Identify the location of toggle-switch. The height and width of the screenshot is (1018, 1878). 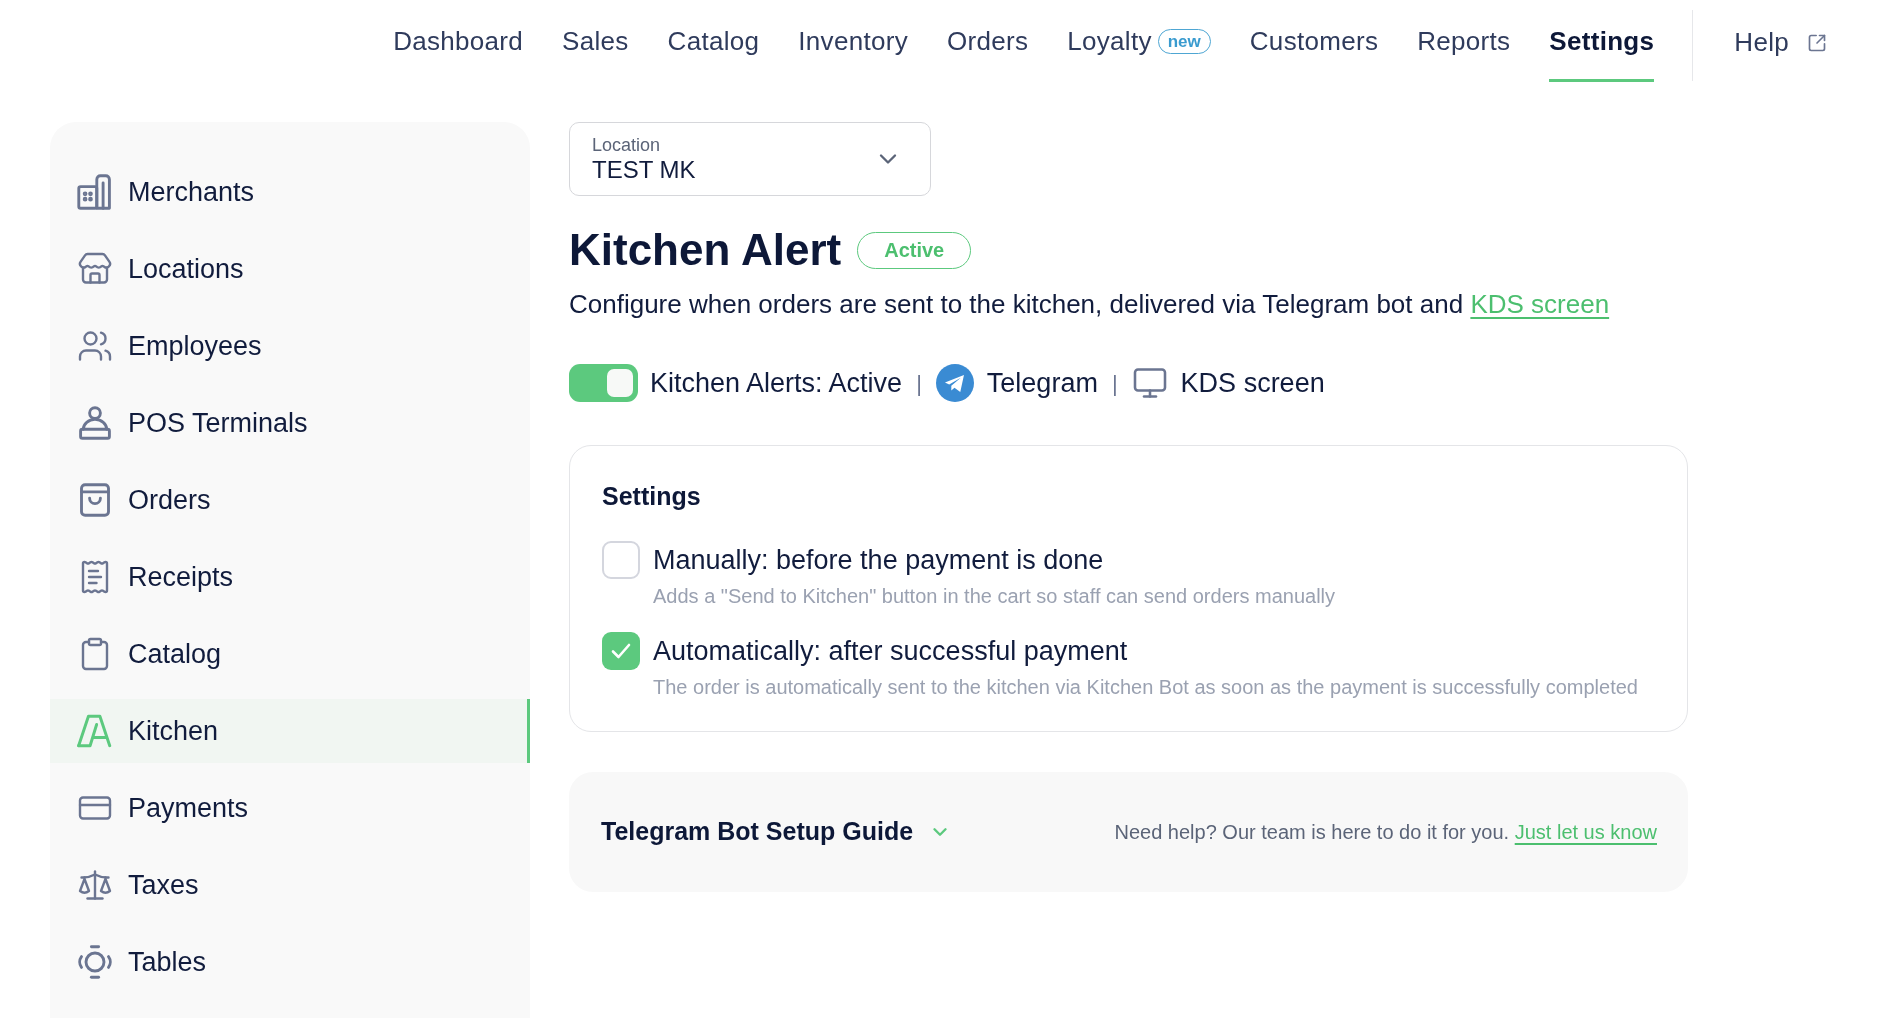
(603, 383).